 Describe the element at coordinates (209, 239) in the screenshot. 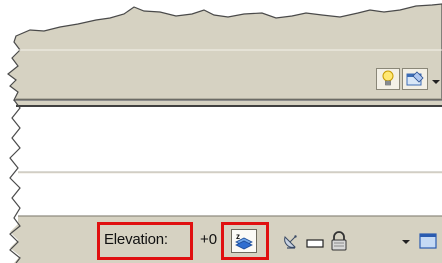

I see `elevation-value: +0` at that location.